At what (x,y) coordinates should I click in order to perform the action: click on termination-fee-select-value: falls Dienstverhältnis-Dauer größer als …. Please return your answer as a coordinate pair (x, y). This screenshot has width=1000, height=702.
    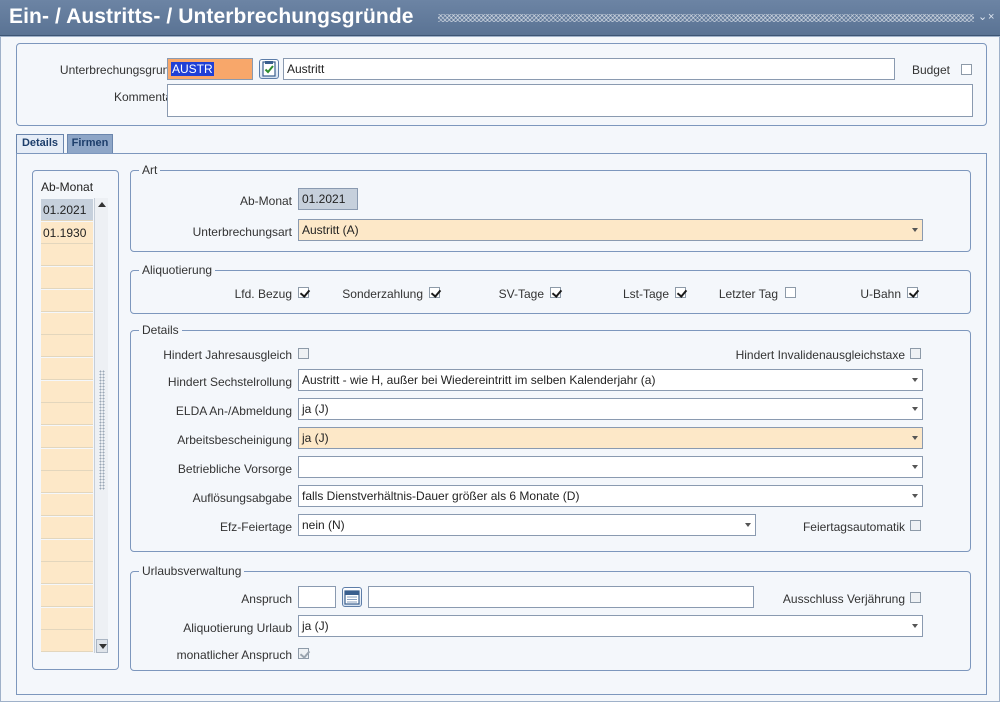
    Looking at the image, I should click on (441, 496).